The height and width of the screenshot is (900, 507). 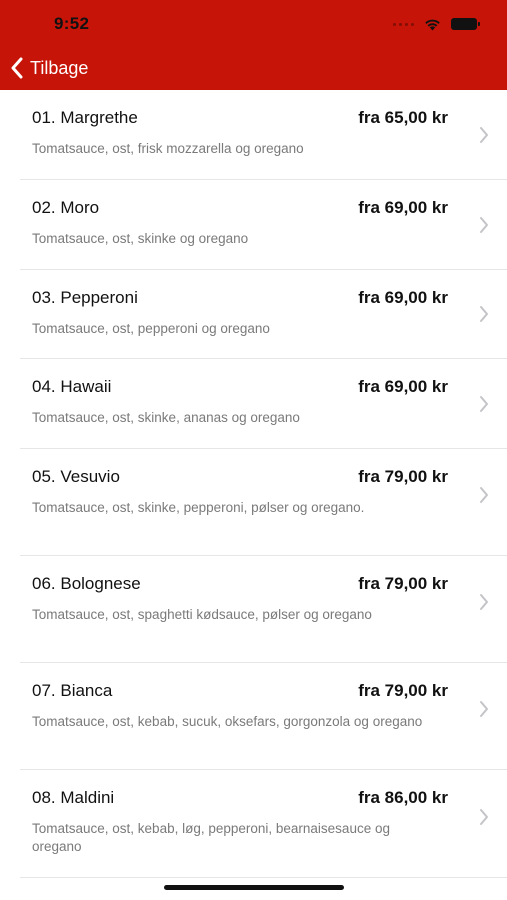 I want to click on status-time: 9:52, so click(x=72, y=23).